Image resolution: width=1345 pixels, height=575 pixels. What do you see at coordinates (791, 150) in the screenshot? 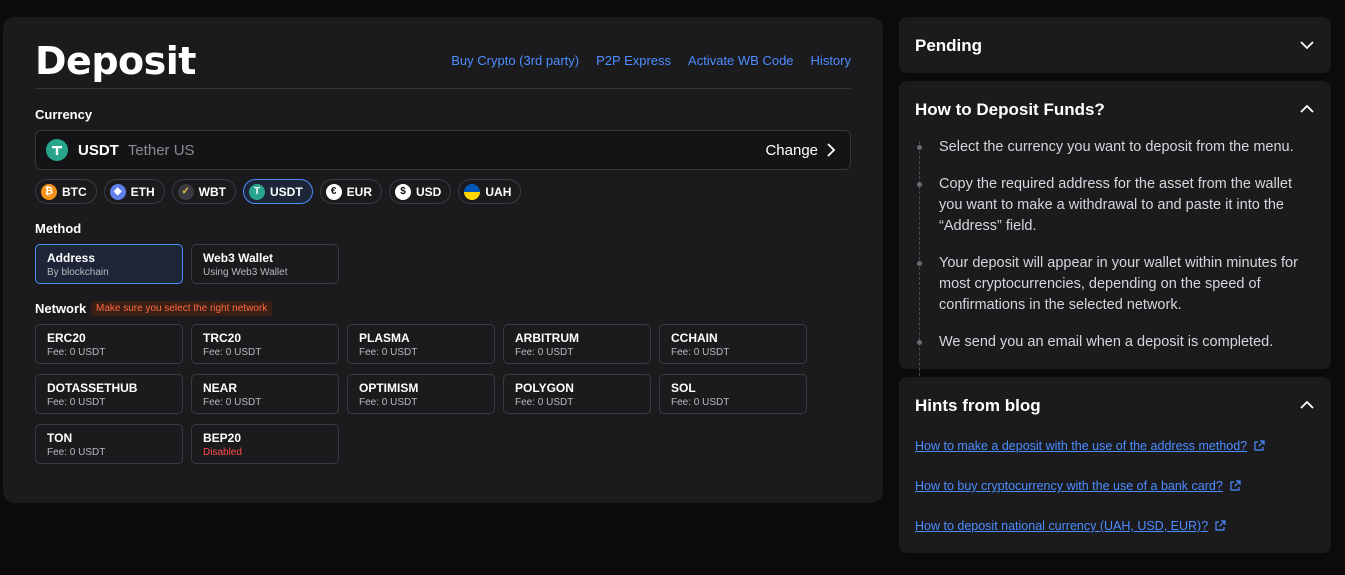
I see `change-label: Change` at bounding box center [791, 150].